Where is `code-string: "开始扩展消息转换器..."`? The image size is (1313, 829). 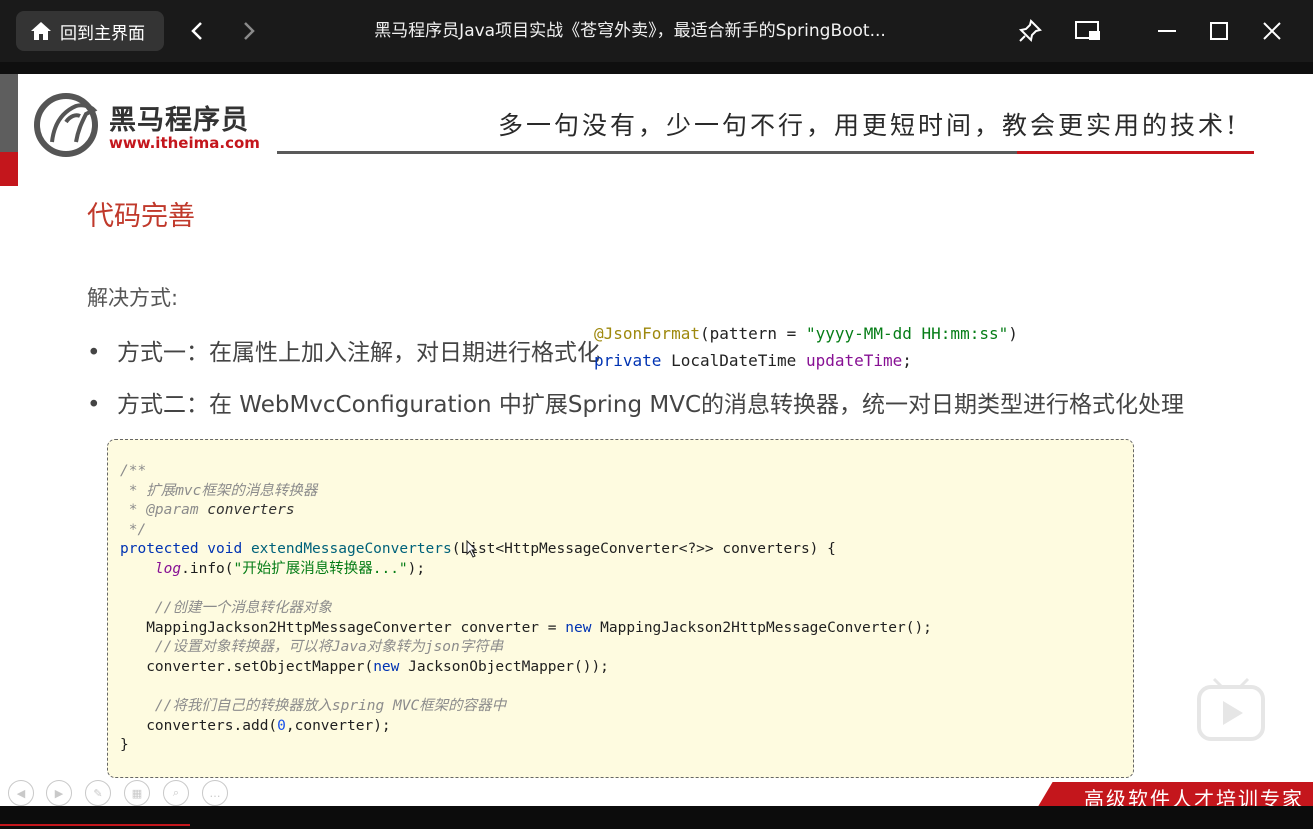 code-string: "开始扩展消息转换器..." is located at coordinates (320, 568).